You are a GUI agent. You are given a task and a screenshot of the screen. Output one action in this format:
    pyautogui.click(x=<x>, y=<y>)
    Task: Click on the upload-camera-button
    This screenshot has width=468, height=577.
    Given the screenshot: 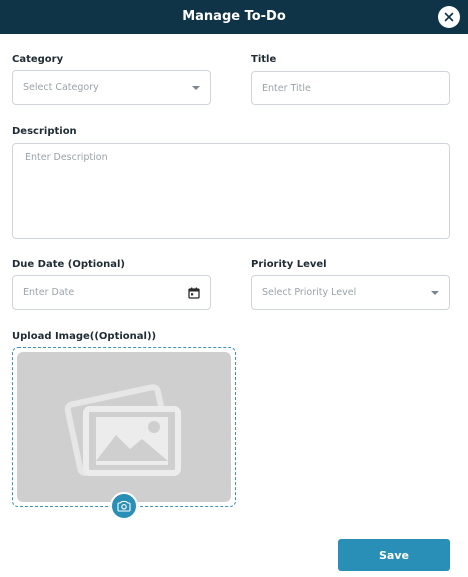 What is the action you would take?
    pyautogui.click(x=124, y=506)
    